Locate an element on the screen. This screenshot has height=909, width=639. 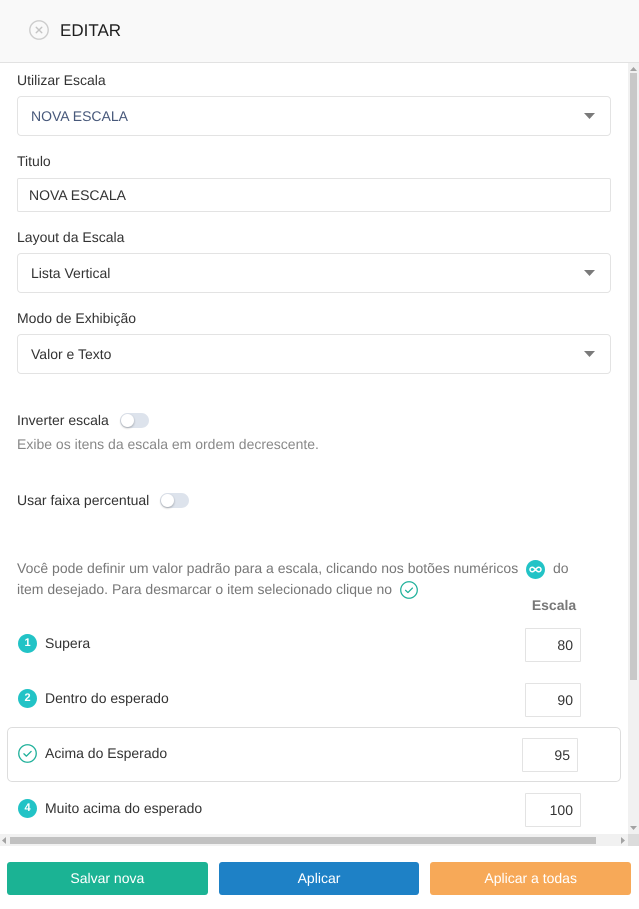
infinity-icon is located at coordinates (536, 569).